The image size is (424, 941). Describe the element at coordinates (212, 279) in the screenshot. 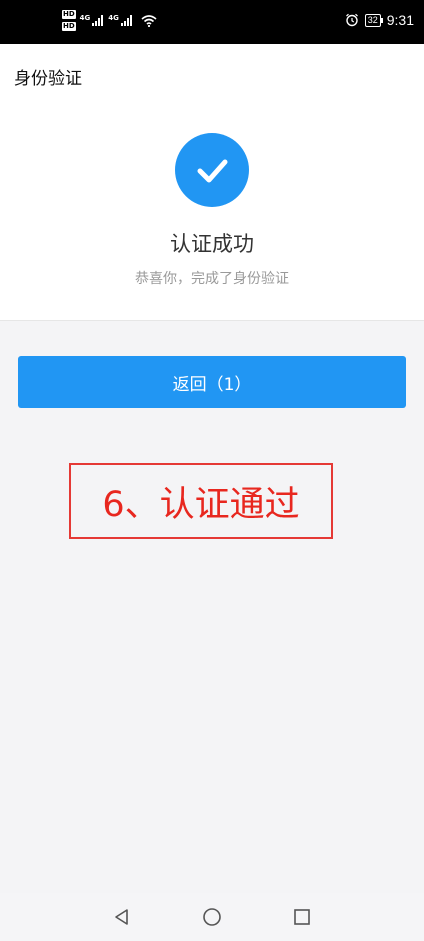

I see `success-subtitle: 恭喜你，完成了身份验证` at that location.